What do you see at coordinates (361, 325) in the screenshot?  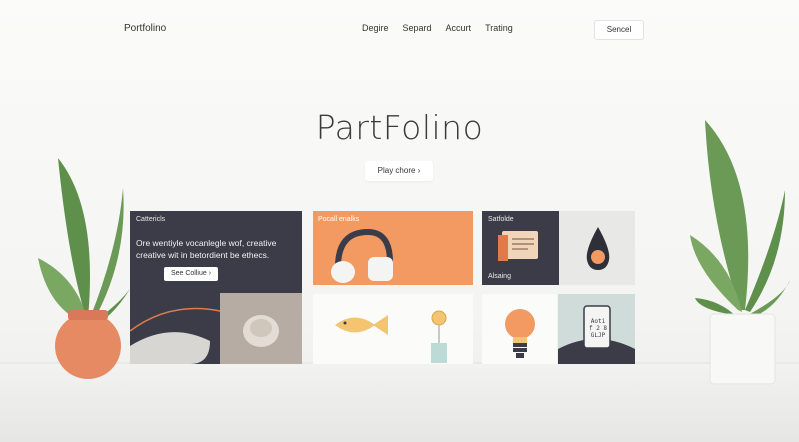 I see `fish-icon` at bounding box center [361, 325].